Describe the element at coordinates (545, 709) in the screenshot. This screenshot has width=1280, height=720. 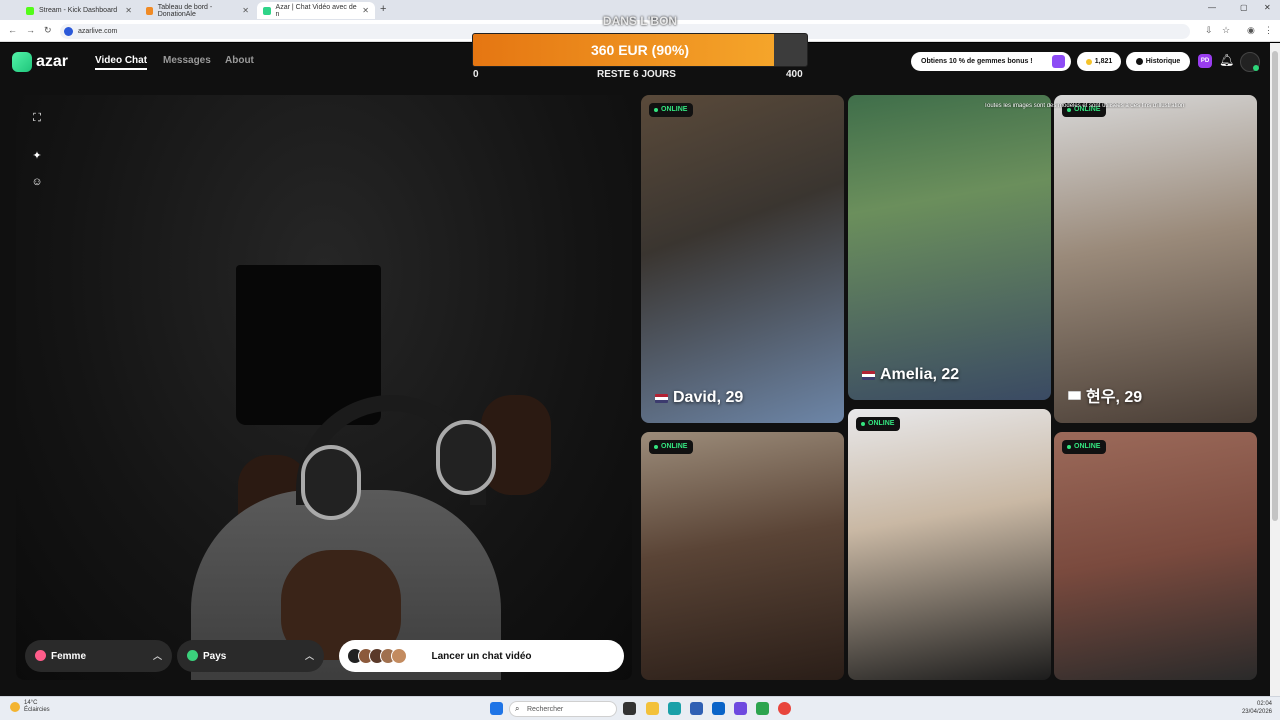
I see `search-placeholder: Rechercher` at that location.